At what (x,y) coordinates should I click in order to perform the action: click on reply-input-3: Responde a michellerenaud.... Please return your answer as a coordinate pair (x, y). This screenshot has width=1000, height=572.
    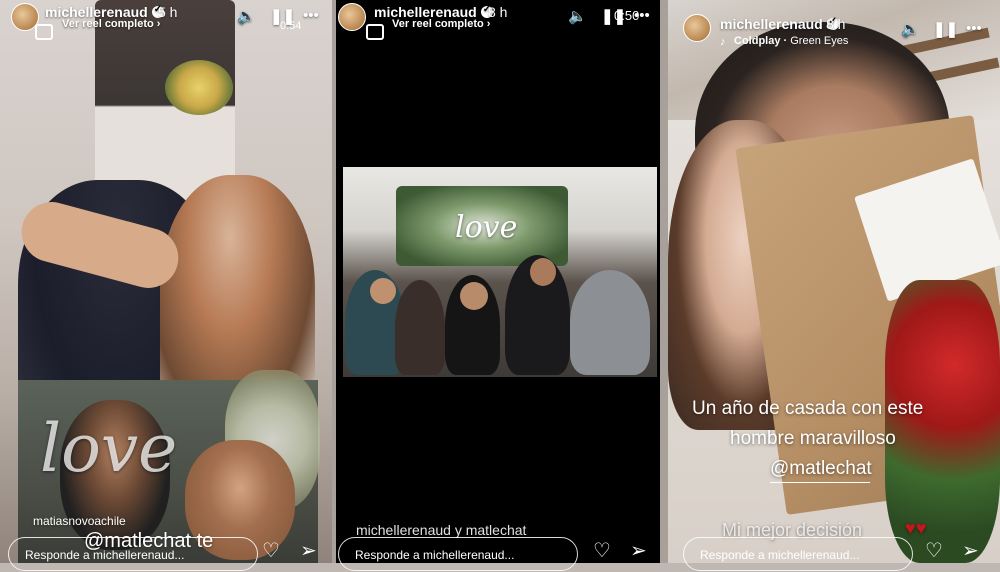
    Looking at the image, I should click on (798, 554).